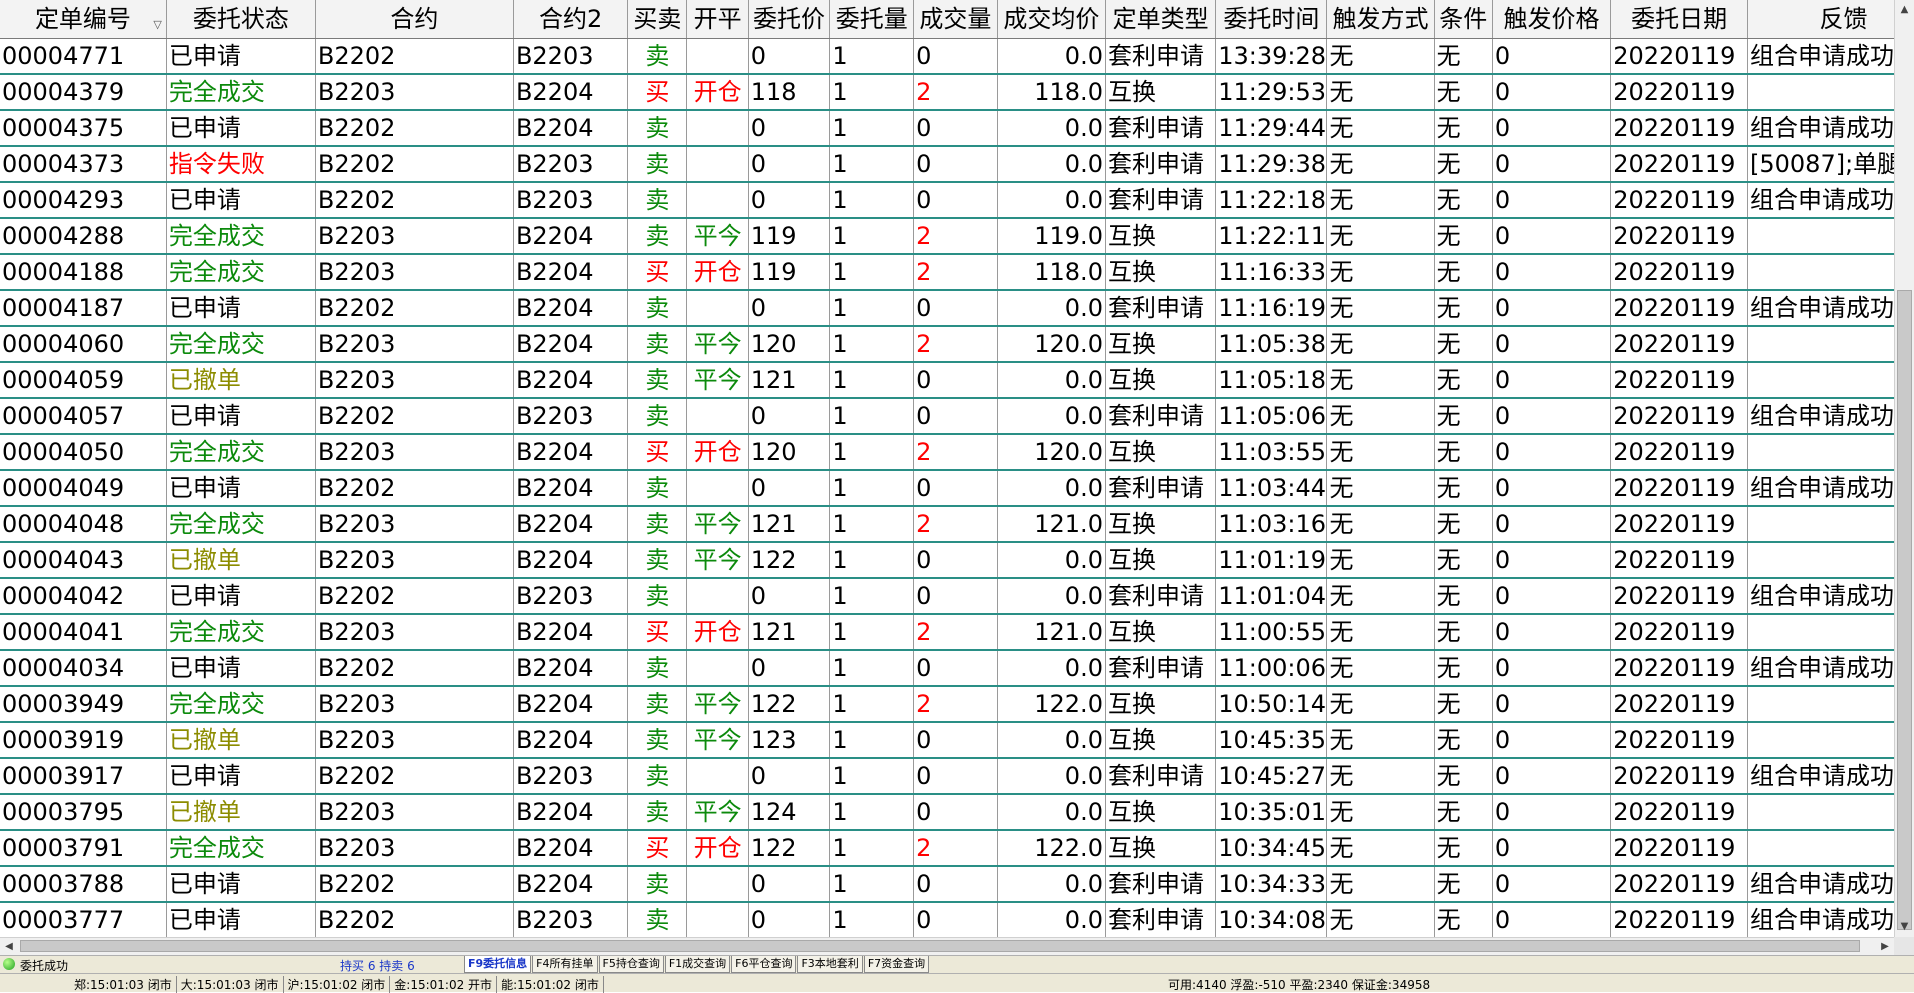 The width and height of the screenshot is (1914, 993). Describe the element at coordinates (717, 92) in the screenshot. I see `cell-oc: 开仓` at that location.